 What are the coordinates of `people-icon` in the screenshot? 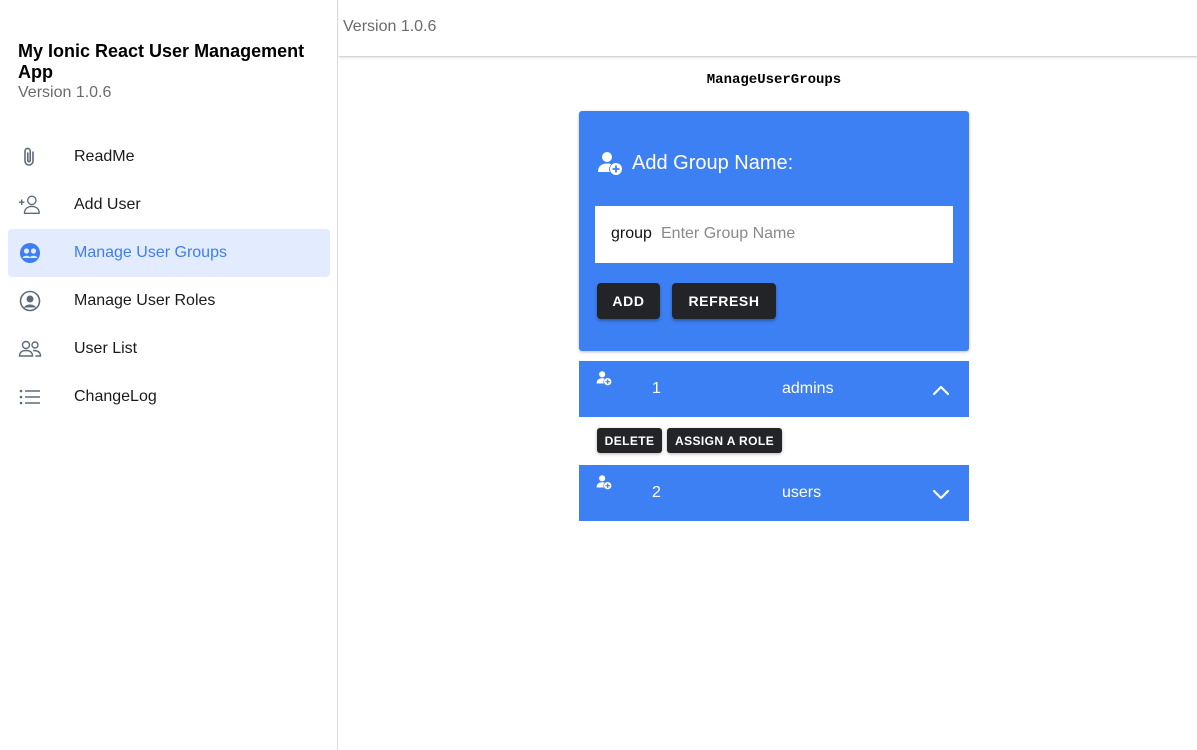 It's located at (30, 349).